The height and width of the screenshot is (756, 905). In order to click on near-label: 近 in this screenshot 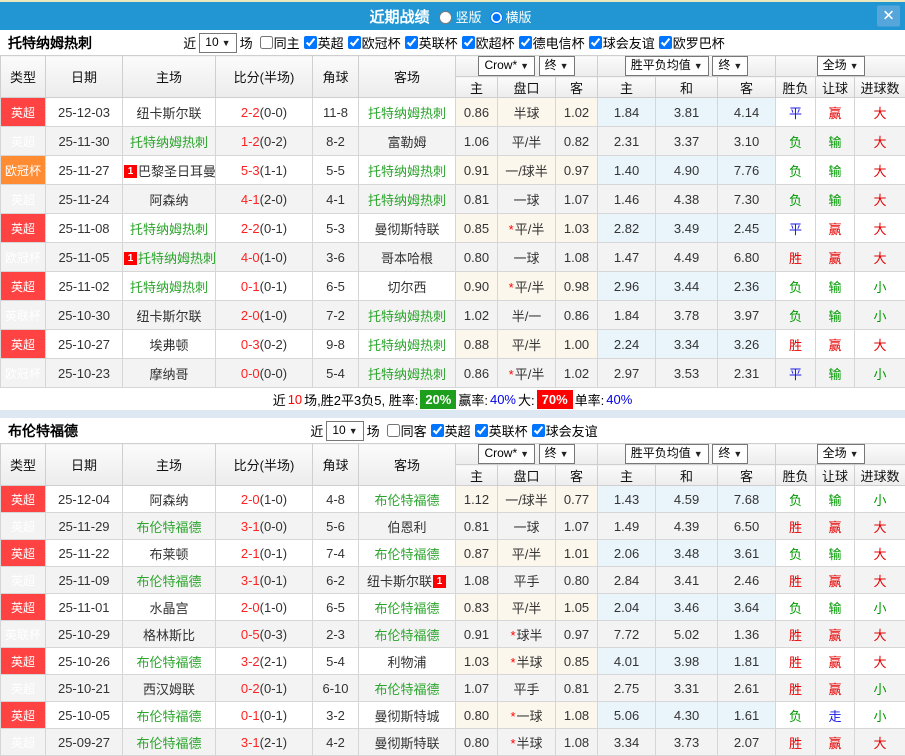, I will do `click(189, 42)`.